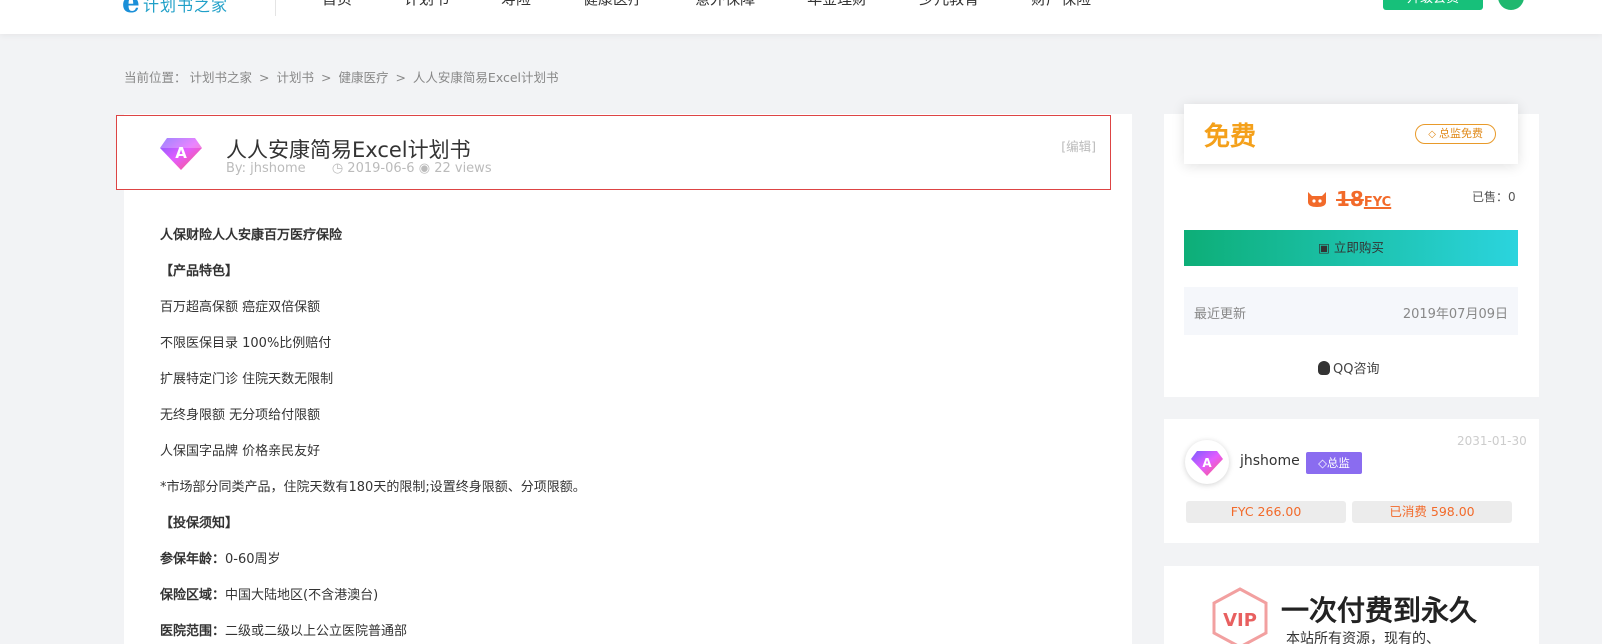  What do you see at coordinates (1324, 368) in the screenshot?
I see `qq-icon` at bounding box center [1324, 368].